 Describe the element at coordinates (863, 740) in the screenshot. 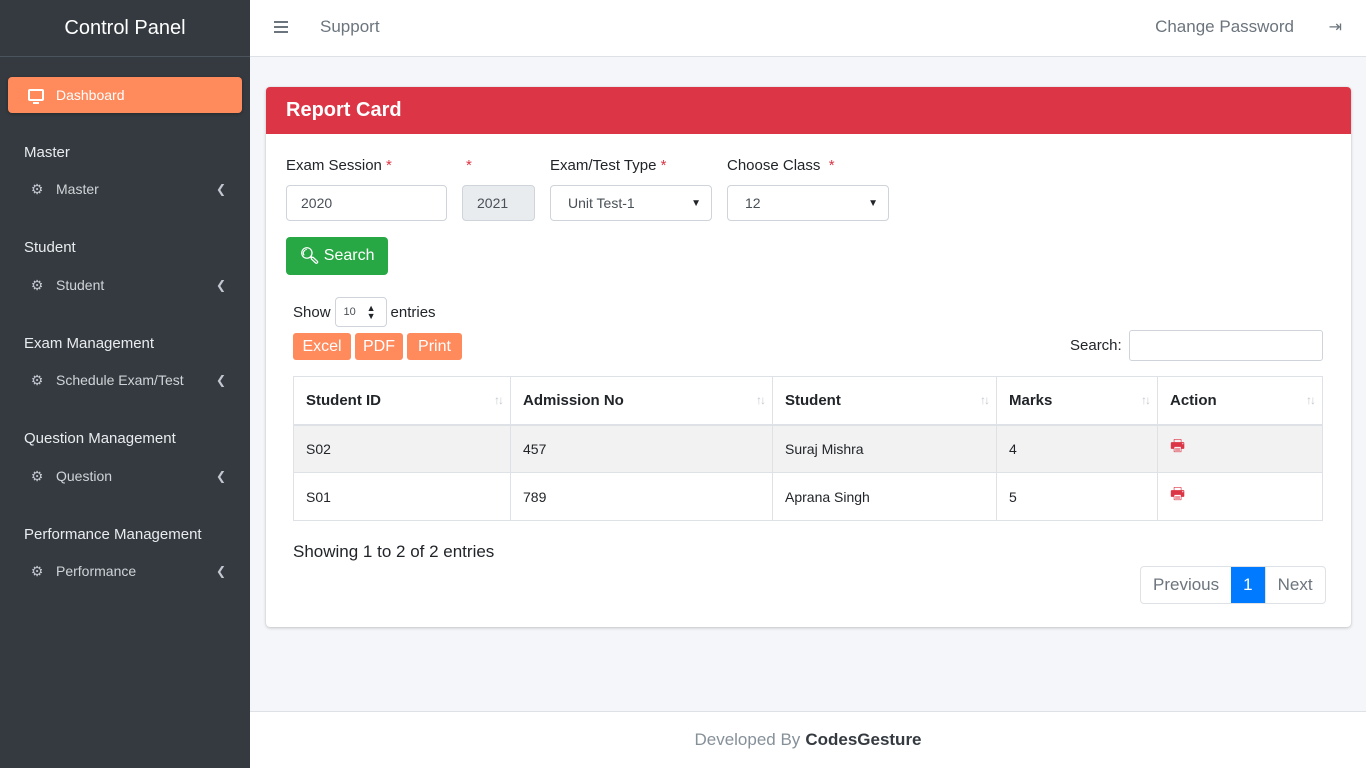

I see `footer-company: CodesGesture` at that location.